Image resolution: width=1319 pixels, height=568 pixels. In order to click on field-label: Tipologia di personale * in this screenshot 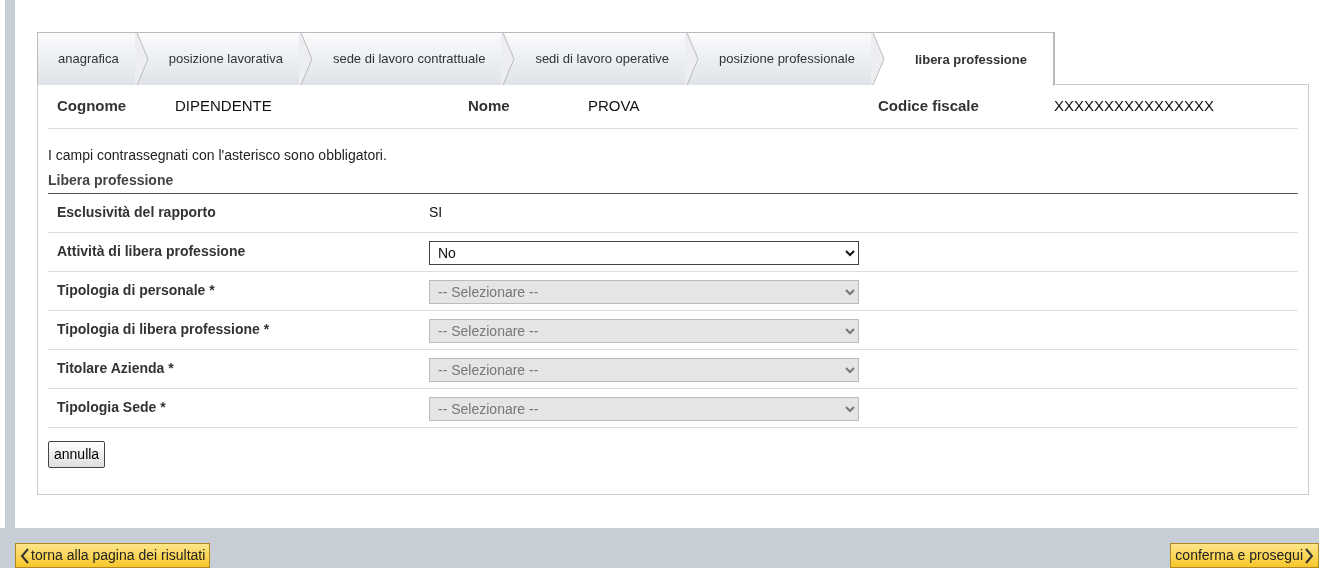, I will do `click(136, 290)`.